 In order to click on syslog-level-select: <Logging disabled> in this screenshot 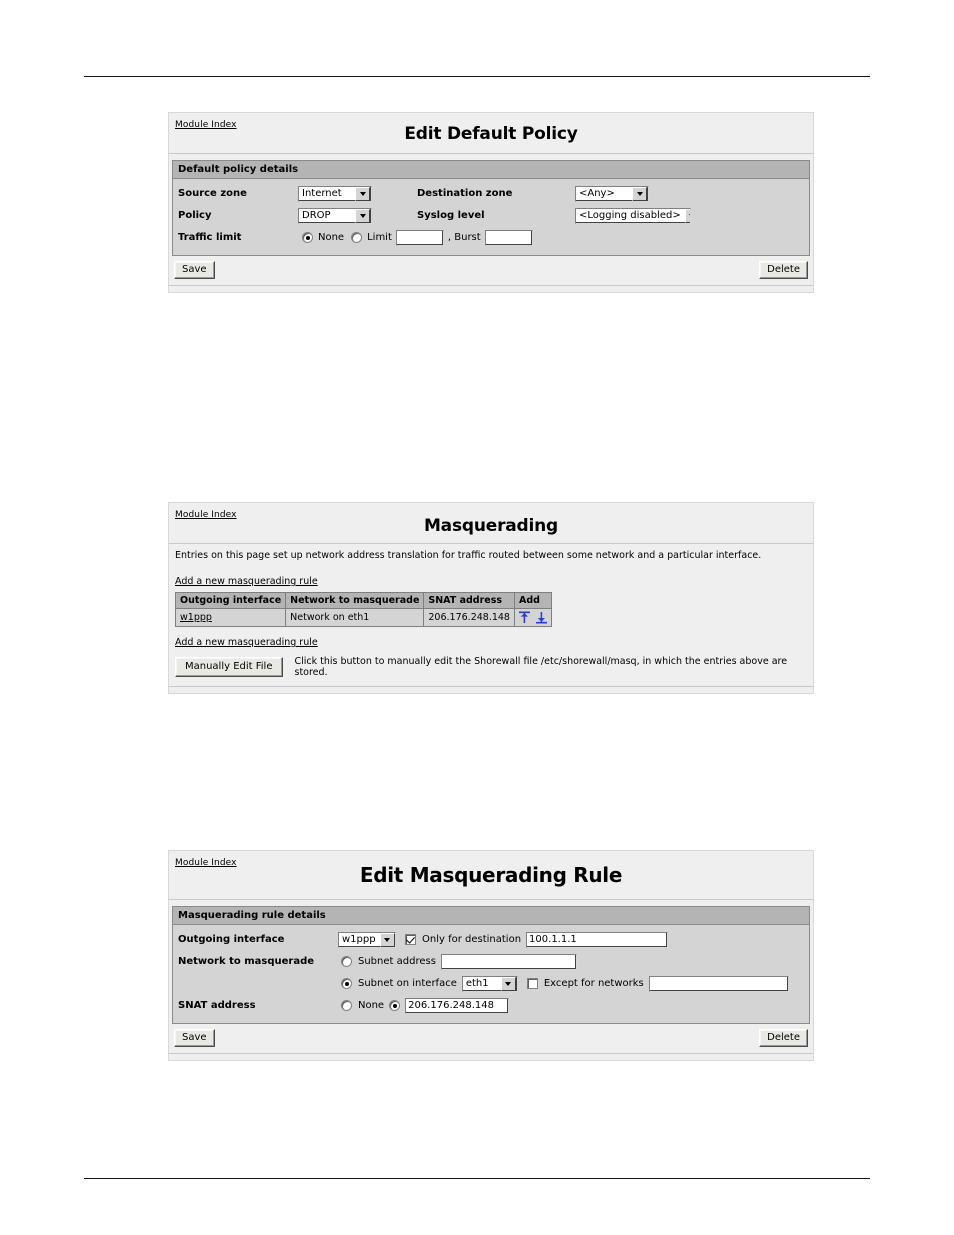, I will do `click(633, 215)`.